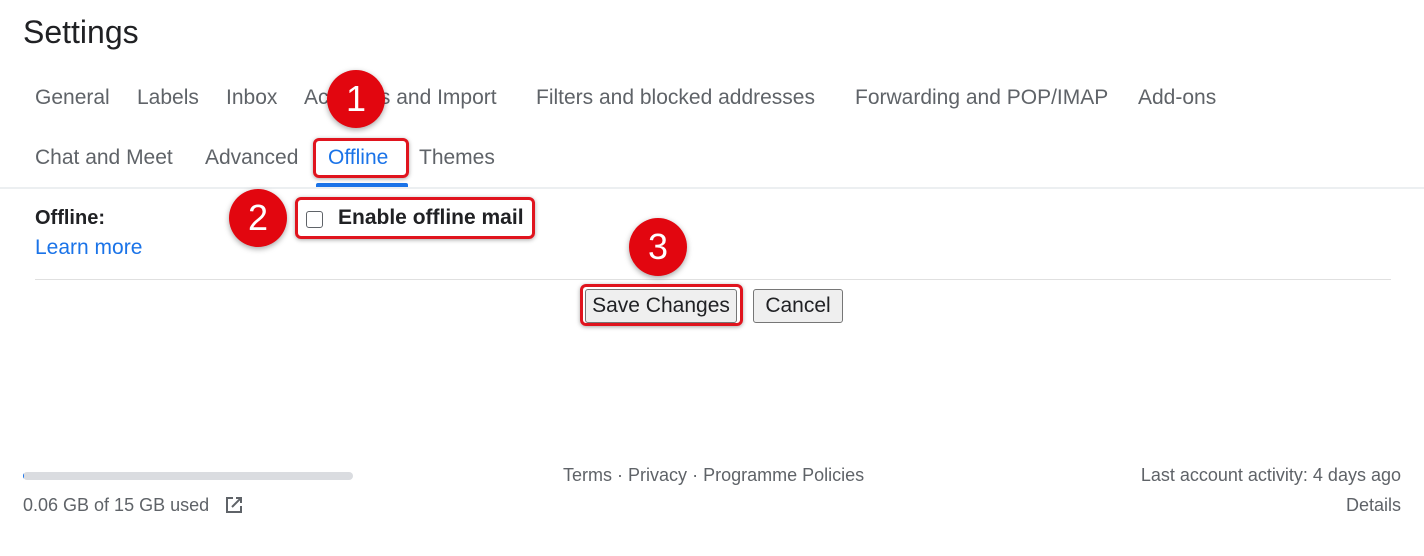  I want to click on tab-add-ons: Add-ons, so click(1177, 98).